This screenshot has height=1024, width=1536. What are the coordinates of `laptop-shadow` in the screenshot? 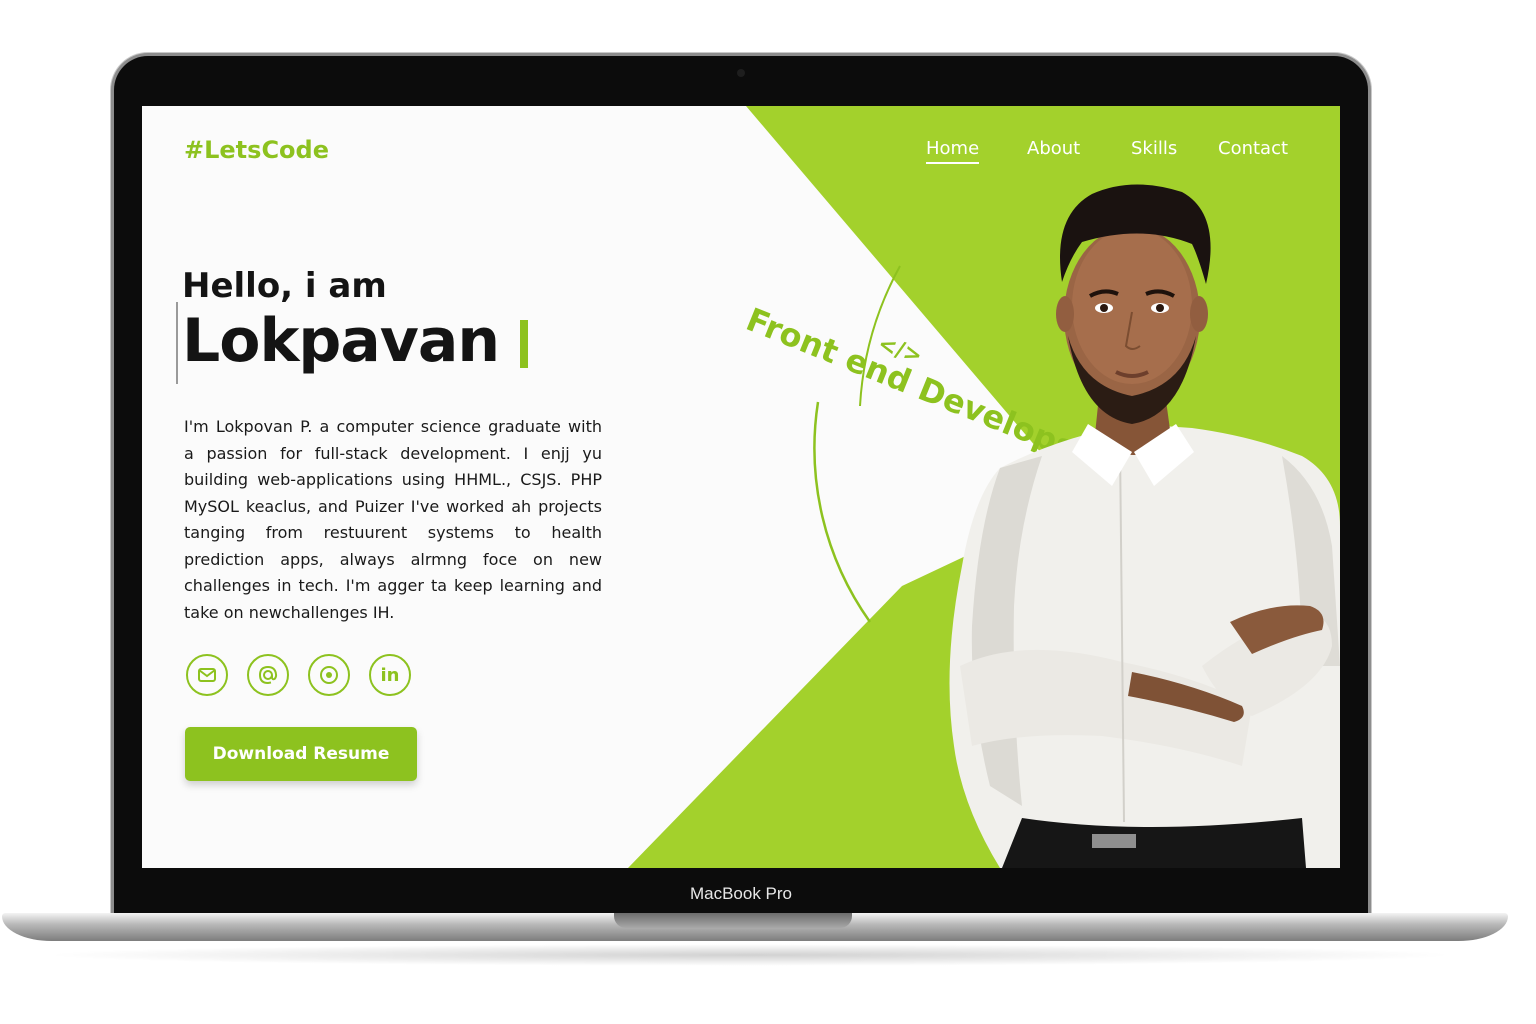 It's located at (750, 955).